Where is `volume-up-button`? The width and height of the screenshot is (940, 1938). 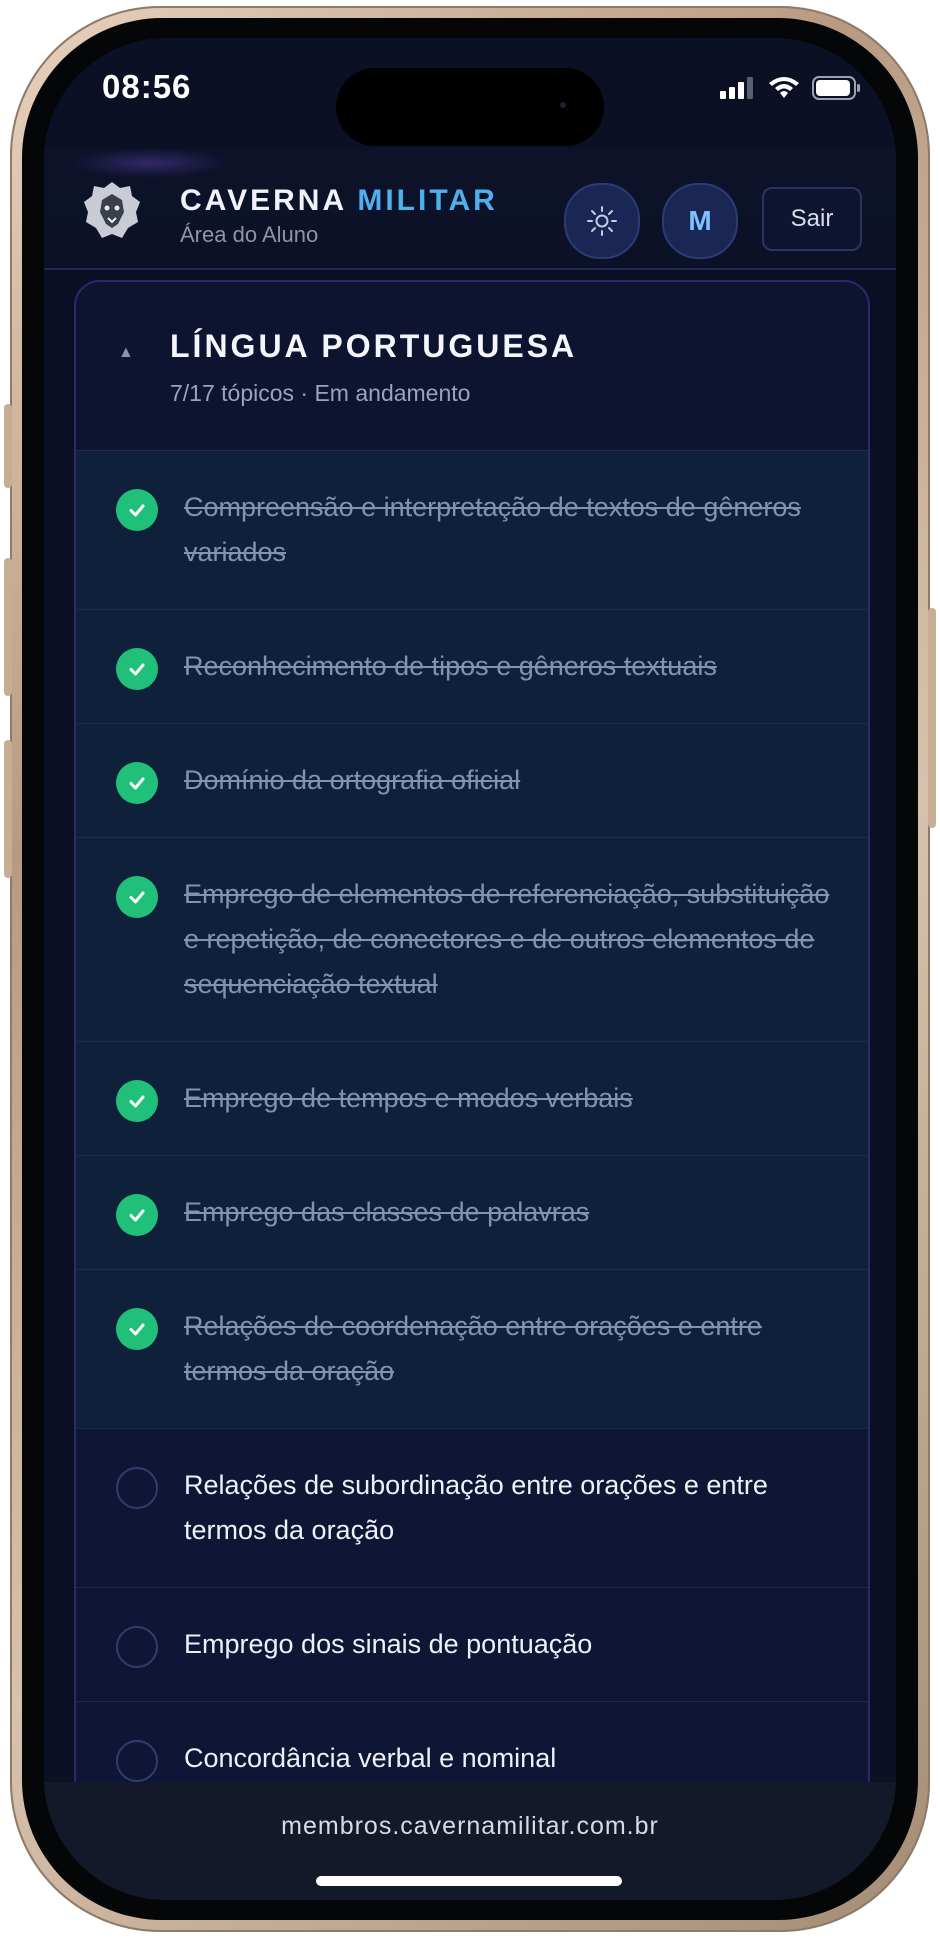
volume-up-button is located at coordinates (8, 627).